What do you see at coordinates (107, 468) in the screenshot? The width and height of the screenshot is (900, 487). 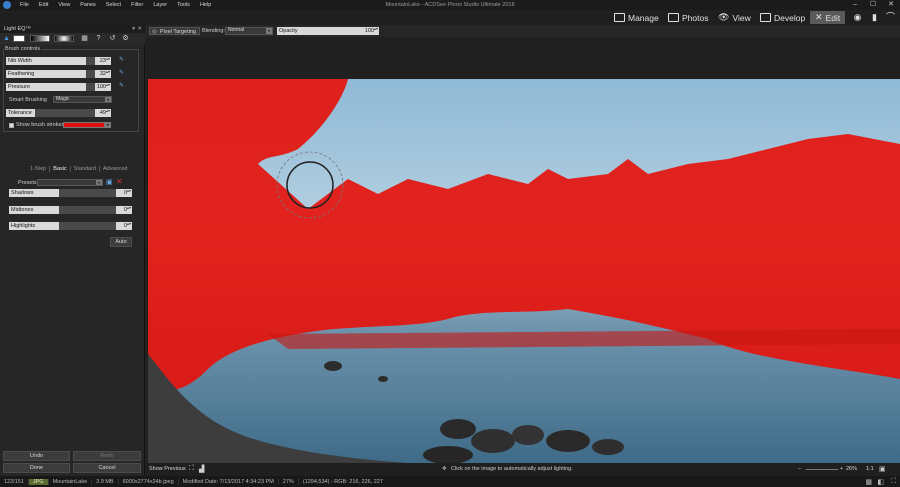 I see `cancel-button: Cancel` at bounding box center [107, 468].